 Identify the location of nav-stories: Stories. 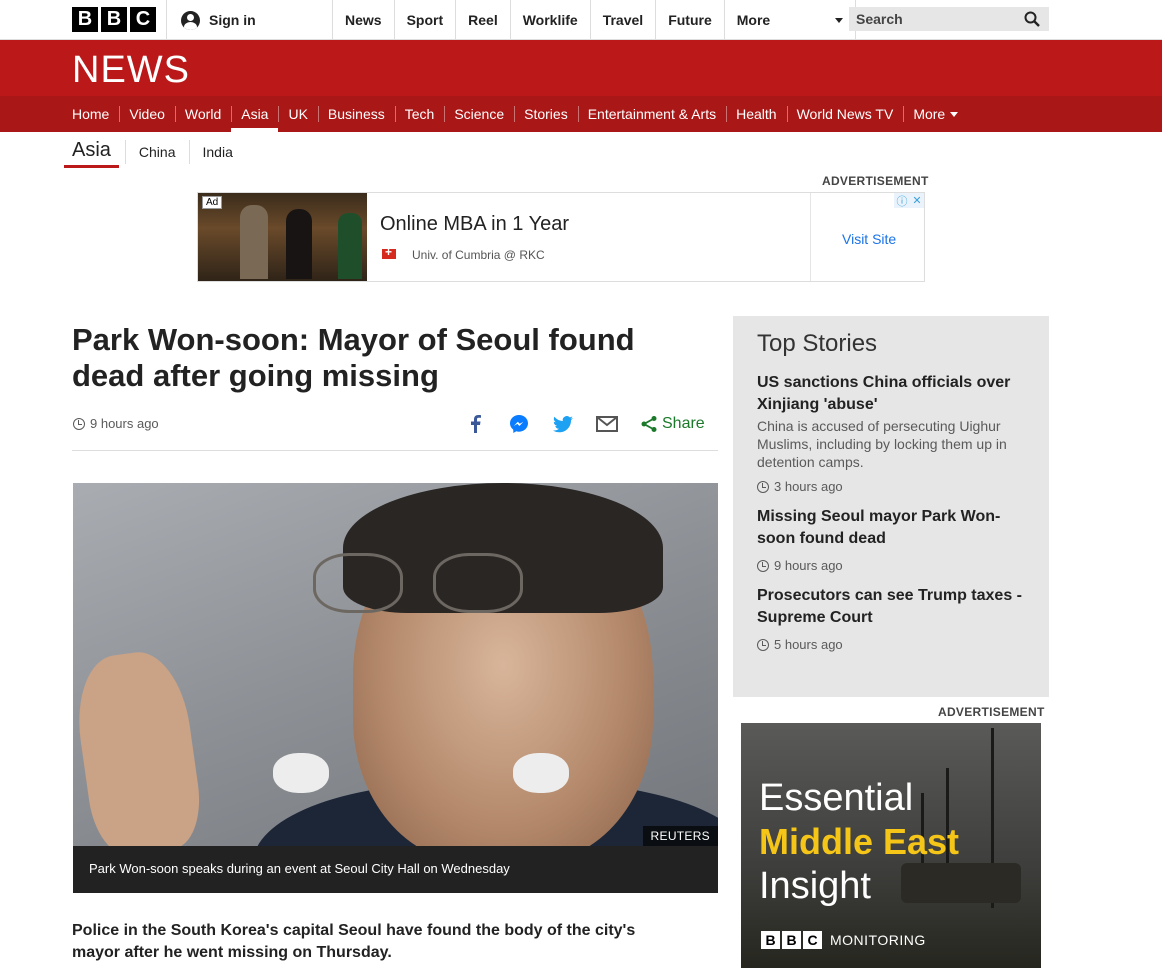
(546, 114).